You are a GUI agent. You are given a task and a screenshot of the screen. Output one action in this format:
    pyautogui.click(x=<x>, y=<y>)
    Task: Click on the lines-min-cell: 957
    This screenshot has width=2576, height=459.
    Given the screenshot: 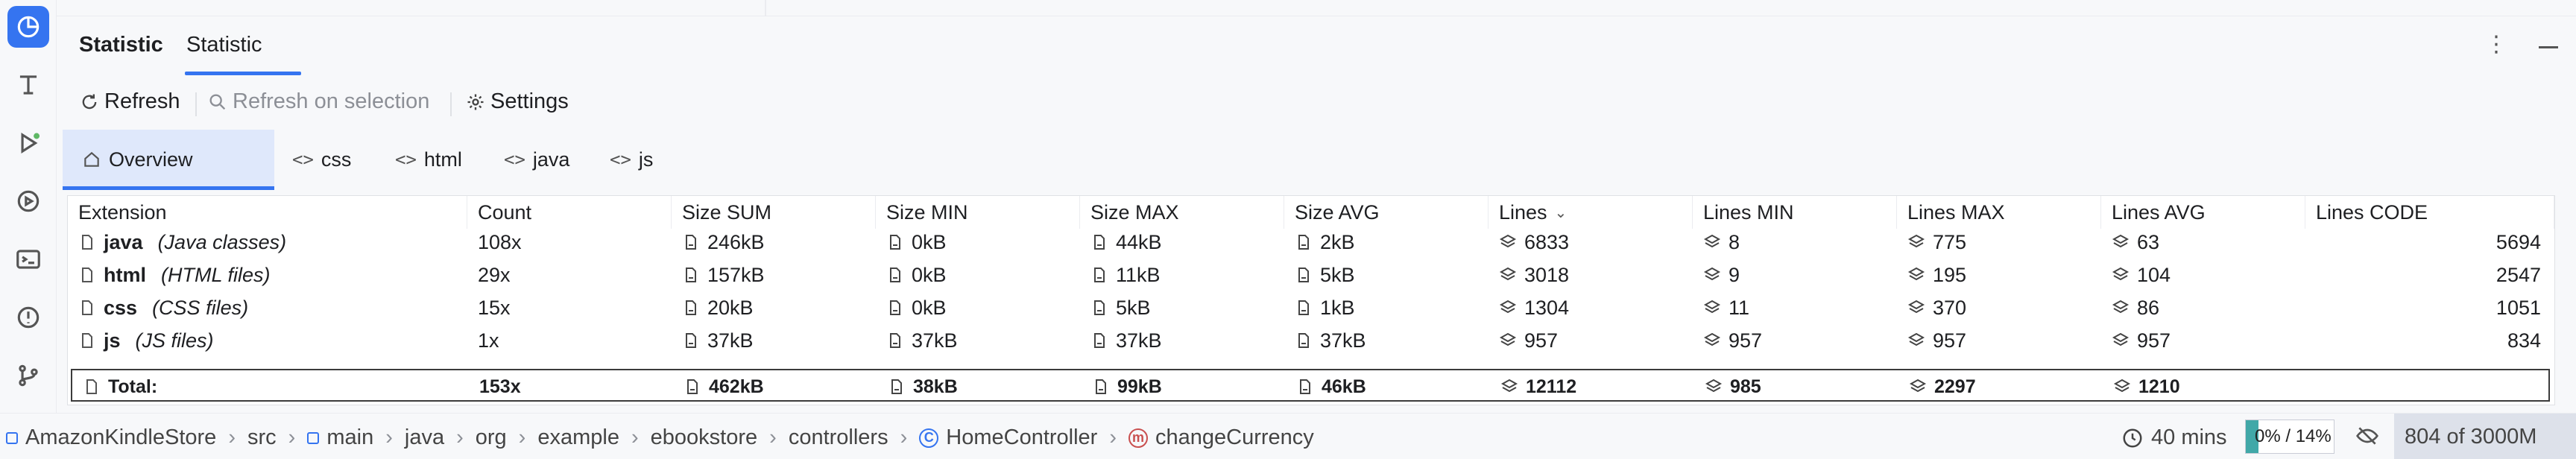 What is the action you would take?
    pyautogui.click(x=1795, y=340)
    